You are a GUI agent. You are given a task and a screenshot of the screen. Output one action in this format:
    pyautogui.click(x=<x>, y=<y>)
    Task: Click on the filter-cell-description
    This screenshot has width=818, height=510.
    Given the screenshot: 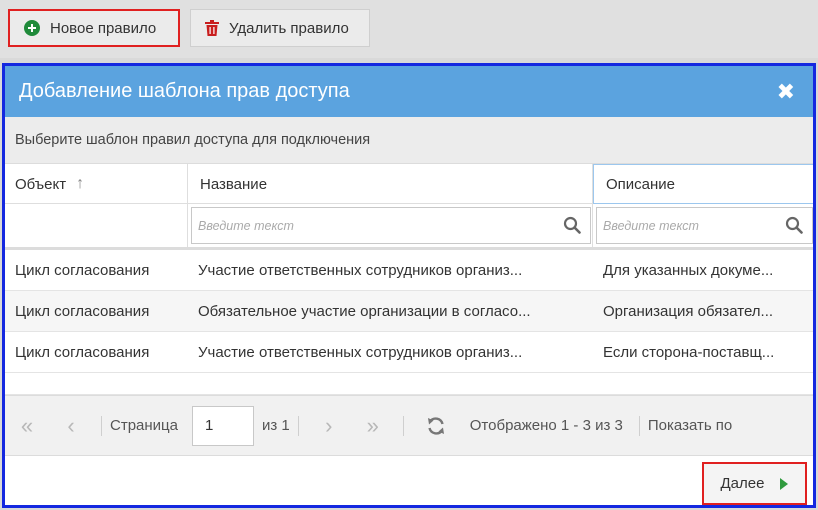 What is the action you would take?
    pyautogui.click(x=703, y=225)
    